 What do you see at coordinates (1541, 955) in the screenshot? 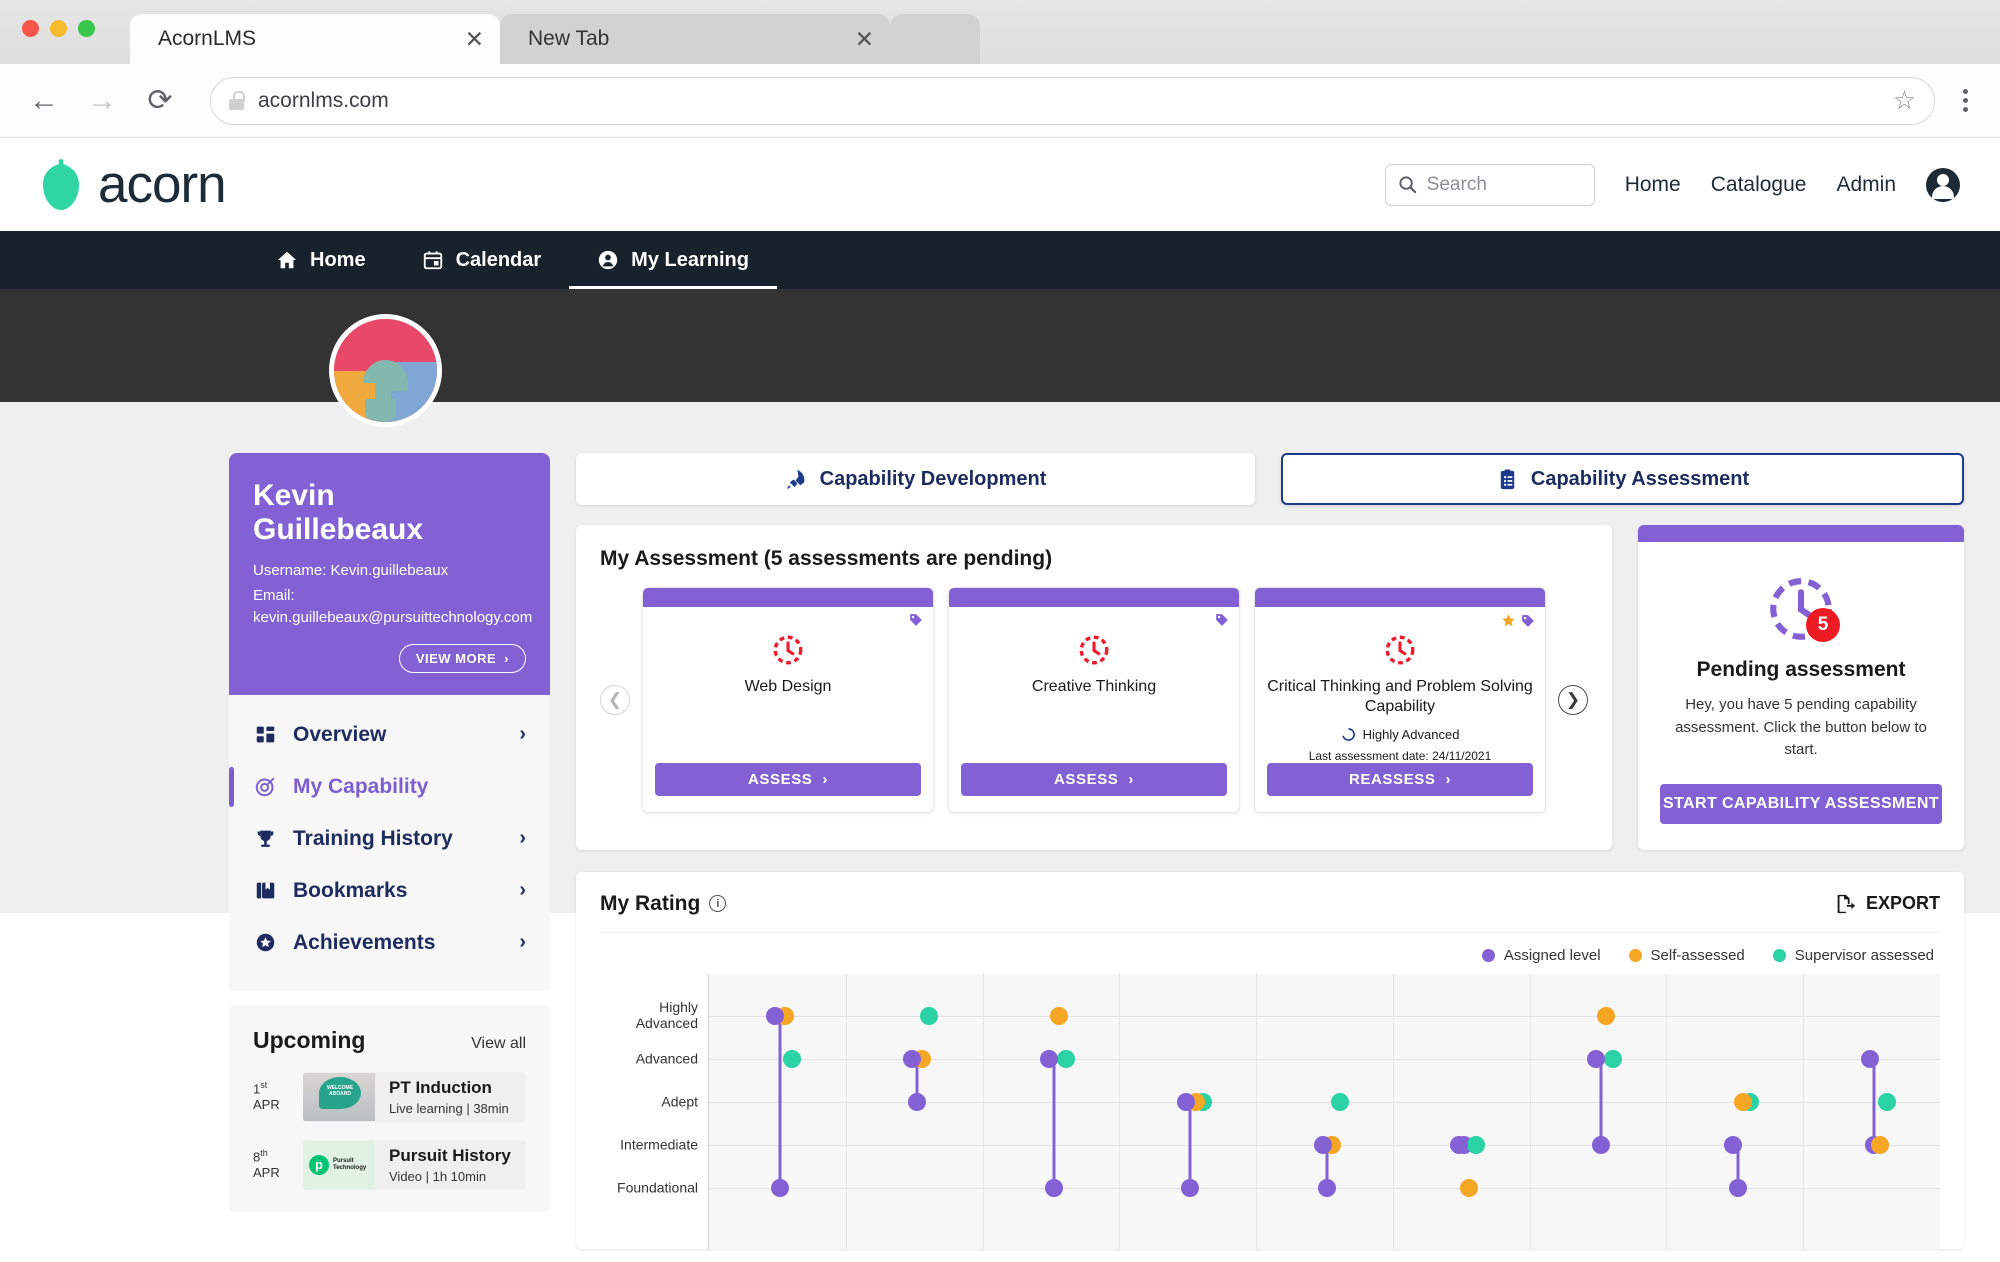
I see `legend-item-assigned-level: Assigned level` at bounding box center [1541, 955].